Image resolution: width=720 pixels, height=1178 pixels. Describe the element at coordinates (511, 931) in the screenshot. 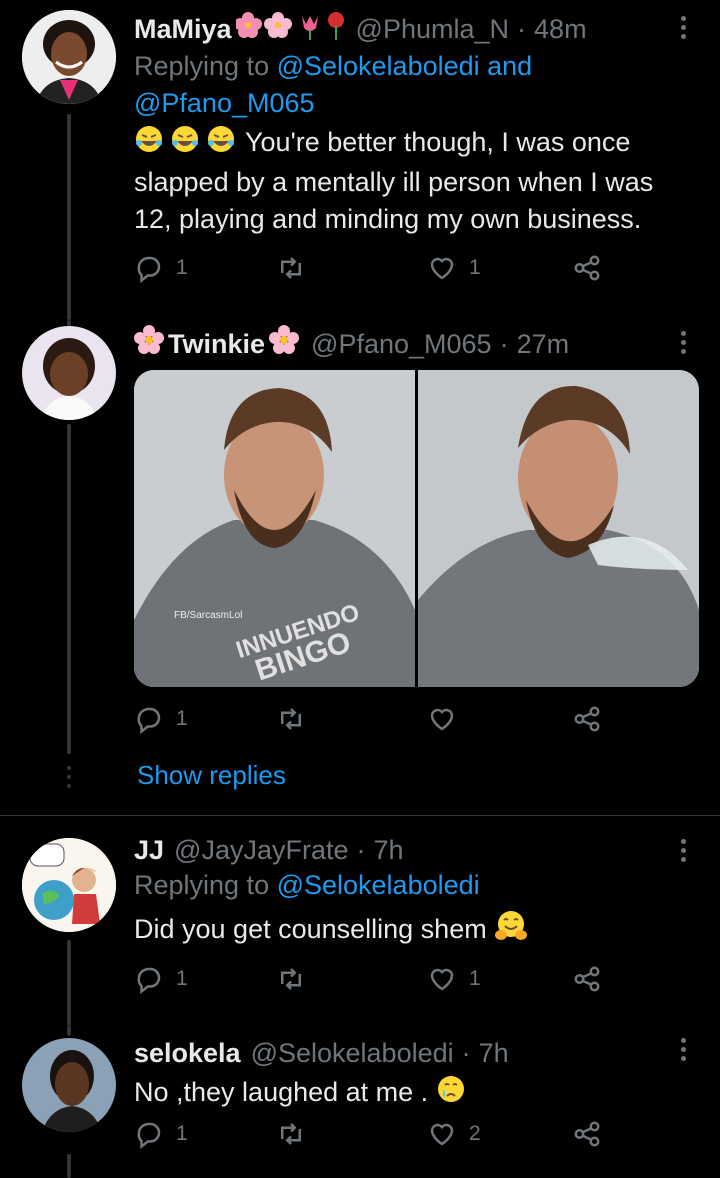

I see `hugging-emoji-icon` at that location.